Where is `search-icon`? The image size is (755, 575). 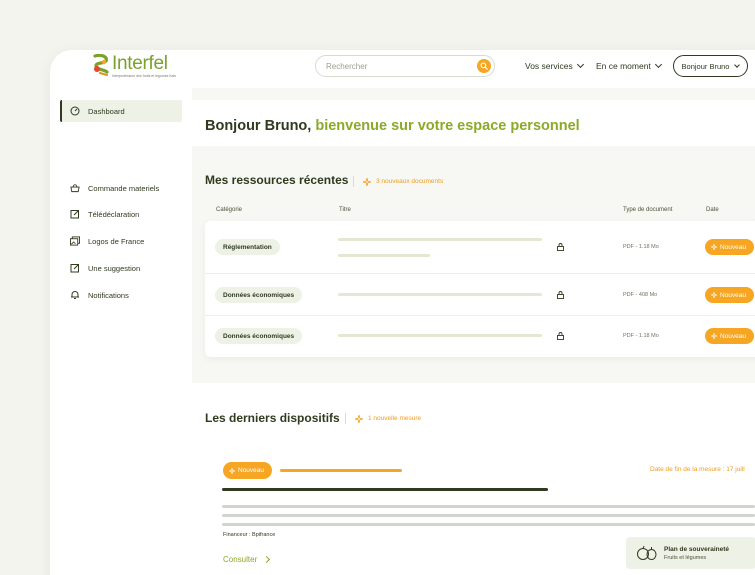
search-icon is located at coordinates (484, 66).